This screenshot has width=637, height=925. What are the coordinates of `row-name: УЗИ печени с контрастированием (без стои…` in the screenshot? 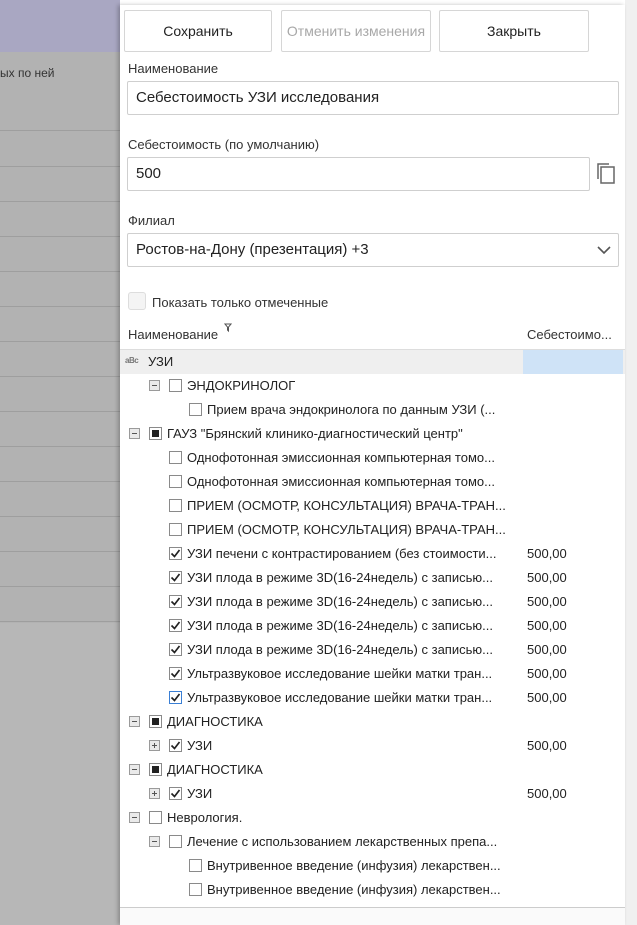 It's located at (342, 553).